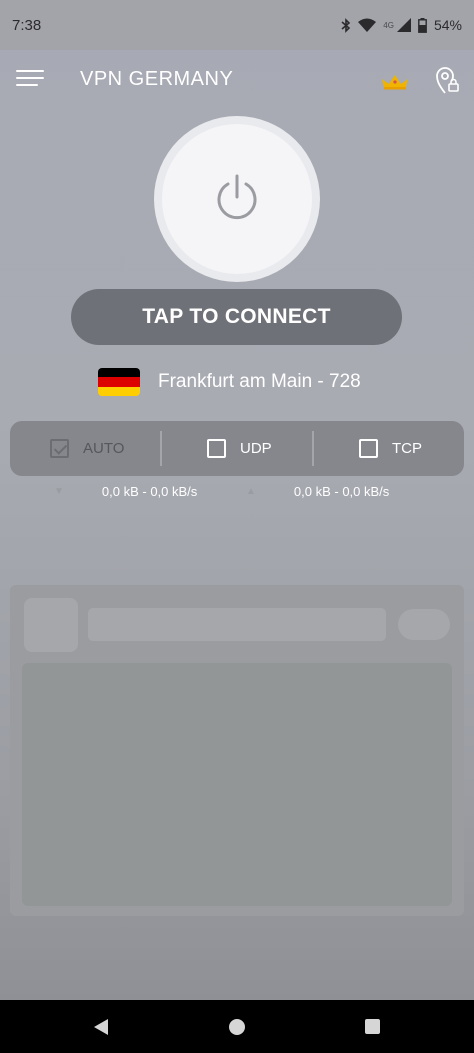 Image resolution: width=474 pixels, height=1053 pixels. I want to click on menu-icon, so click(31, 81).